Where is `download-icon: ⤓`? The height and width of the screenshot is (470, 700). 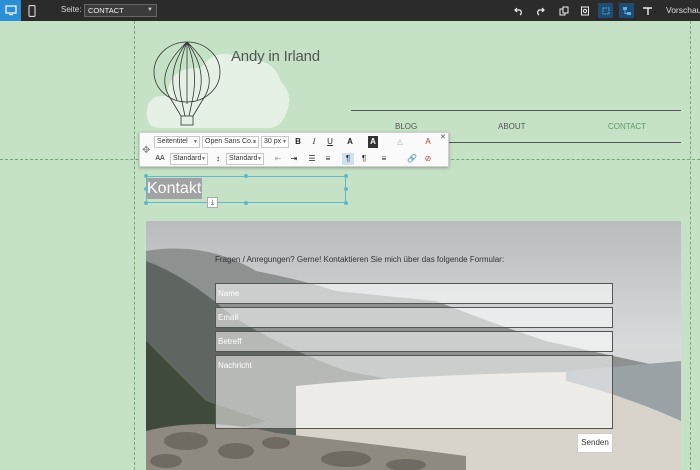
download-icon: ⤓ is located at coordinates (212, 202).